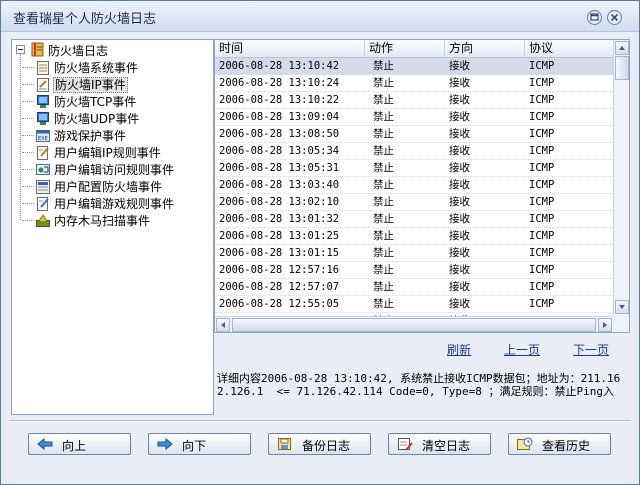  I want to click on column-header-time: 时间, so click(290, 48).